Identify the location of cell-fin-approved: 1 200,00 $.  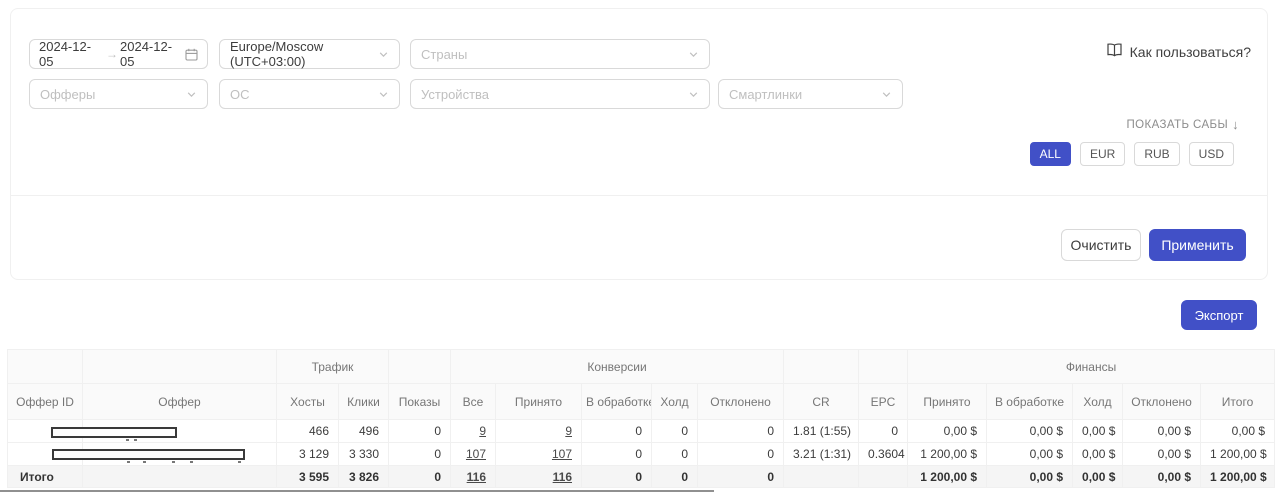
(947, 476).